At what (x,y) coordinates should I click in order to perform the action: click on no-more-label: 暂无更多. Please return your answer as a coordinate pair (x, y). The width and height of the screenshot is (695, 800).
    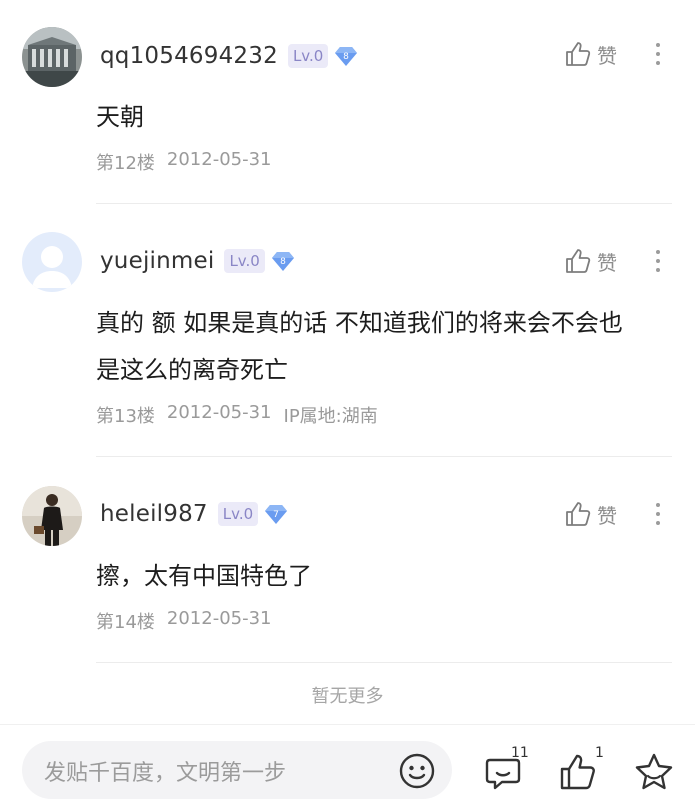
    Looking at the image, I should click on (347, 696).